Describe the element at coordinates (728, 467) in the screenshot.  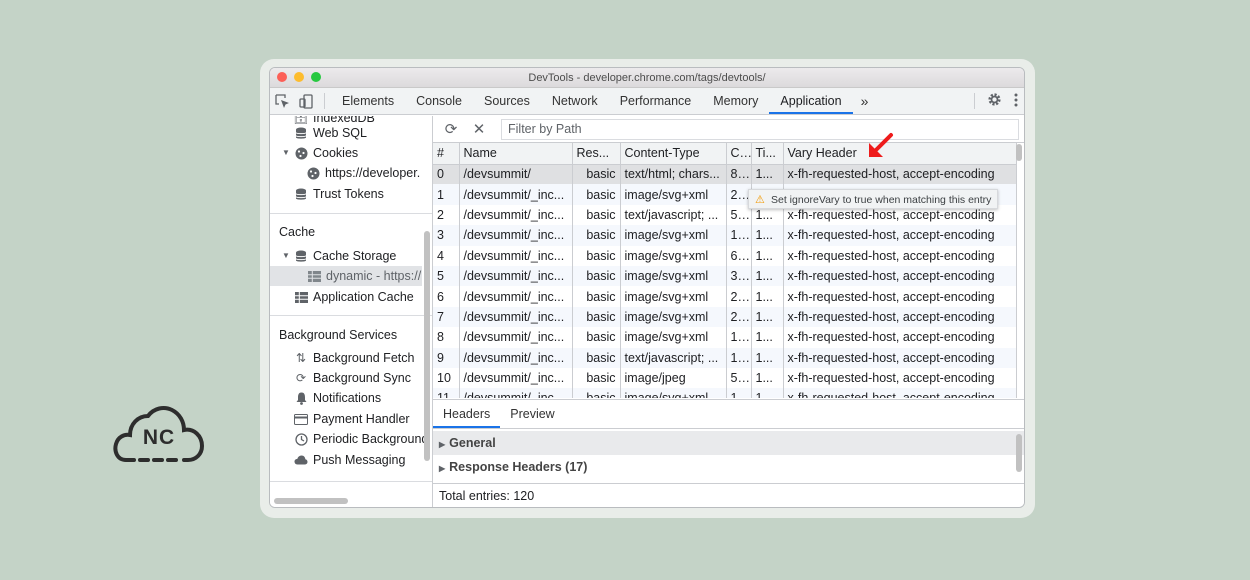
I see `response-headers-section-header: ▶ Response Headers (17)` at that location.